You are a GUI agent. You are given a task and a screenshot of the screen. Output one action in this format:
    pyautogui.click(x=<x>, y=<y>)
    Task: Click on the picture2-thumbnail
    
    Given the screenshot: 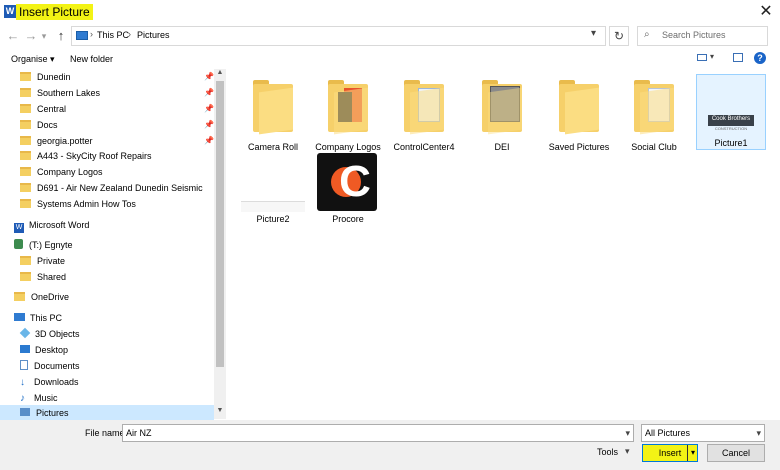 What is the action you would take?
    pyautogui.click(x=273, y=206)
    